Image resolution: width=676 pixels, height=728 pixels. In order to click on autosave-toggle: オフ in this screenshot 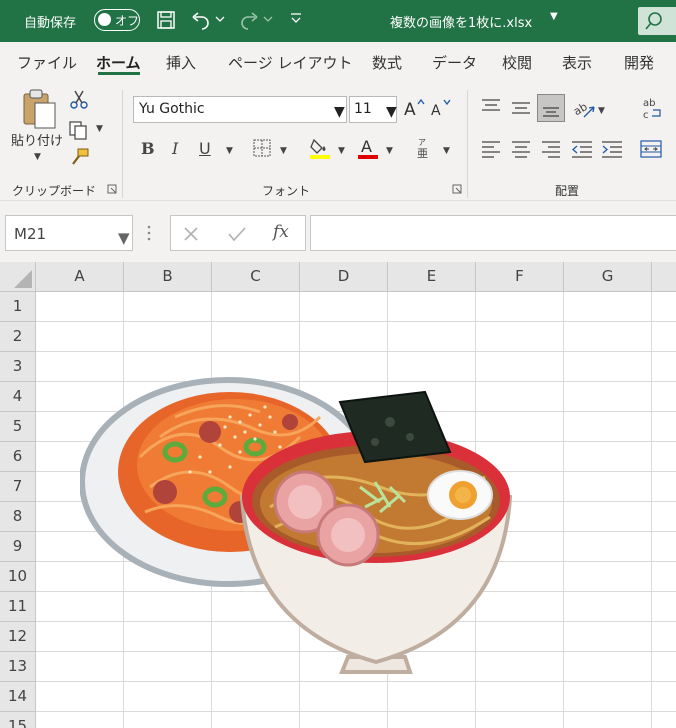, I will do `click(117, 20)`.